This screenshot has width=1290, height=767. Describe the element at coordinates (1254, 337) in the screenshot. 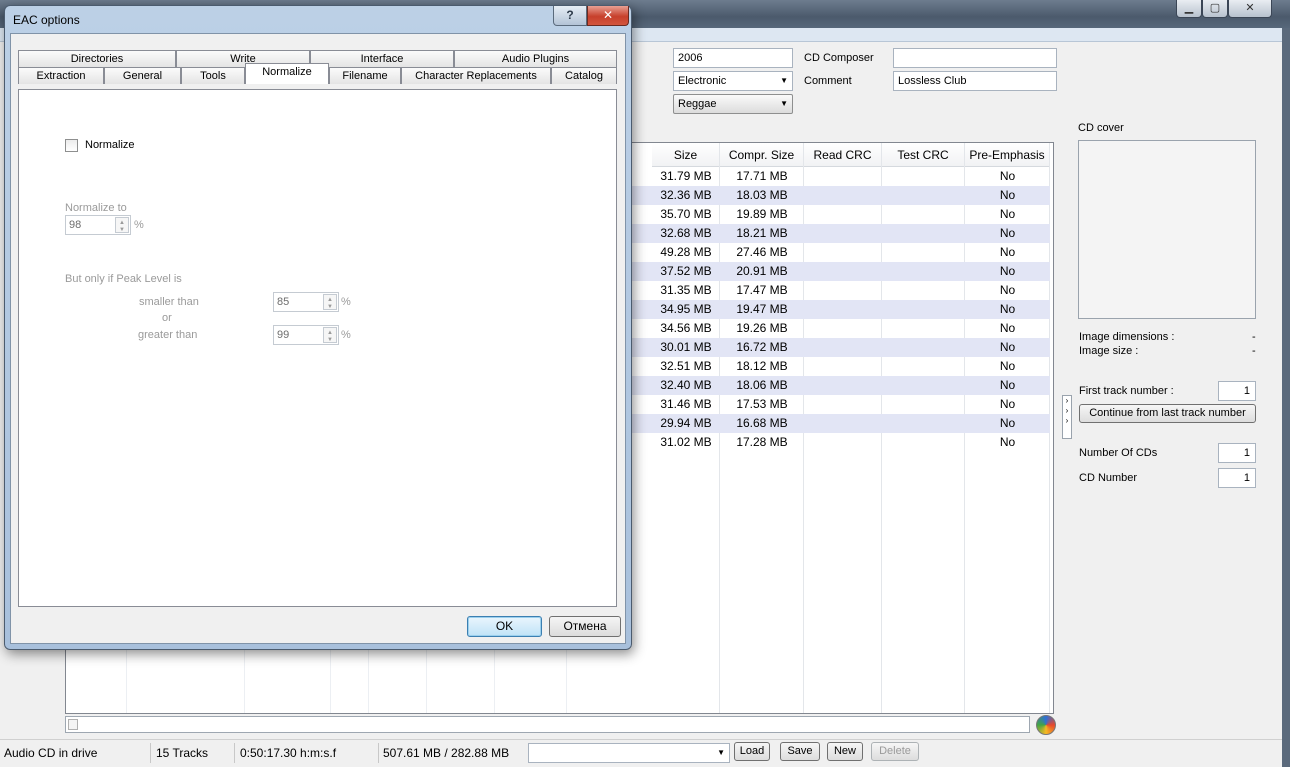

I see `image-dimensions-value: -` at that location.